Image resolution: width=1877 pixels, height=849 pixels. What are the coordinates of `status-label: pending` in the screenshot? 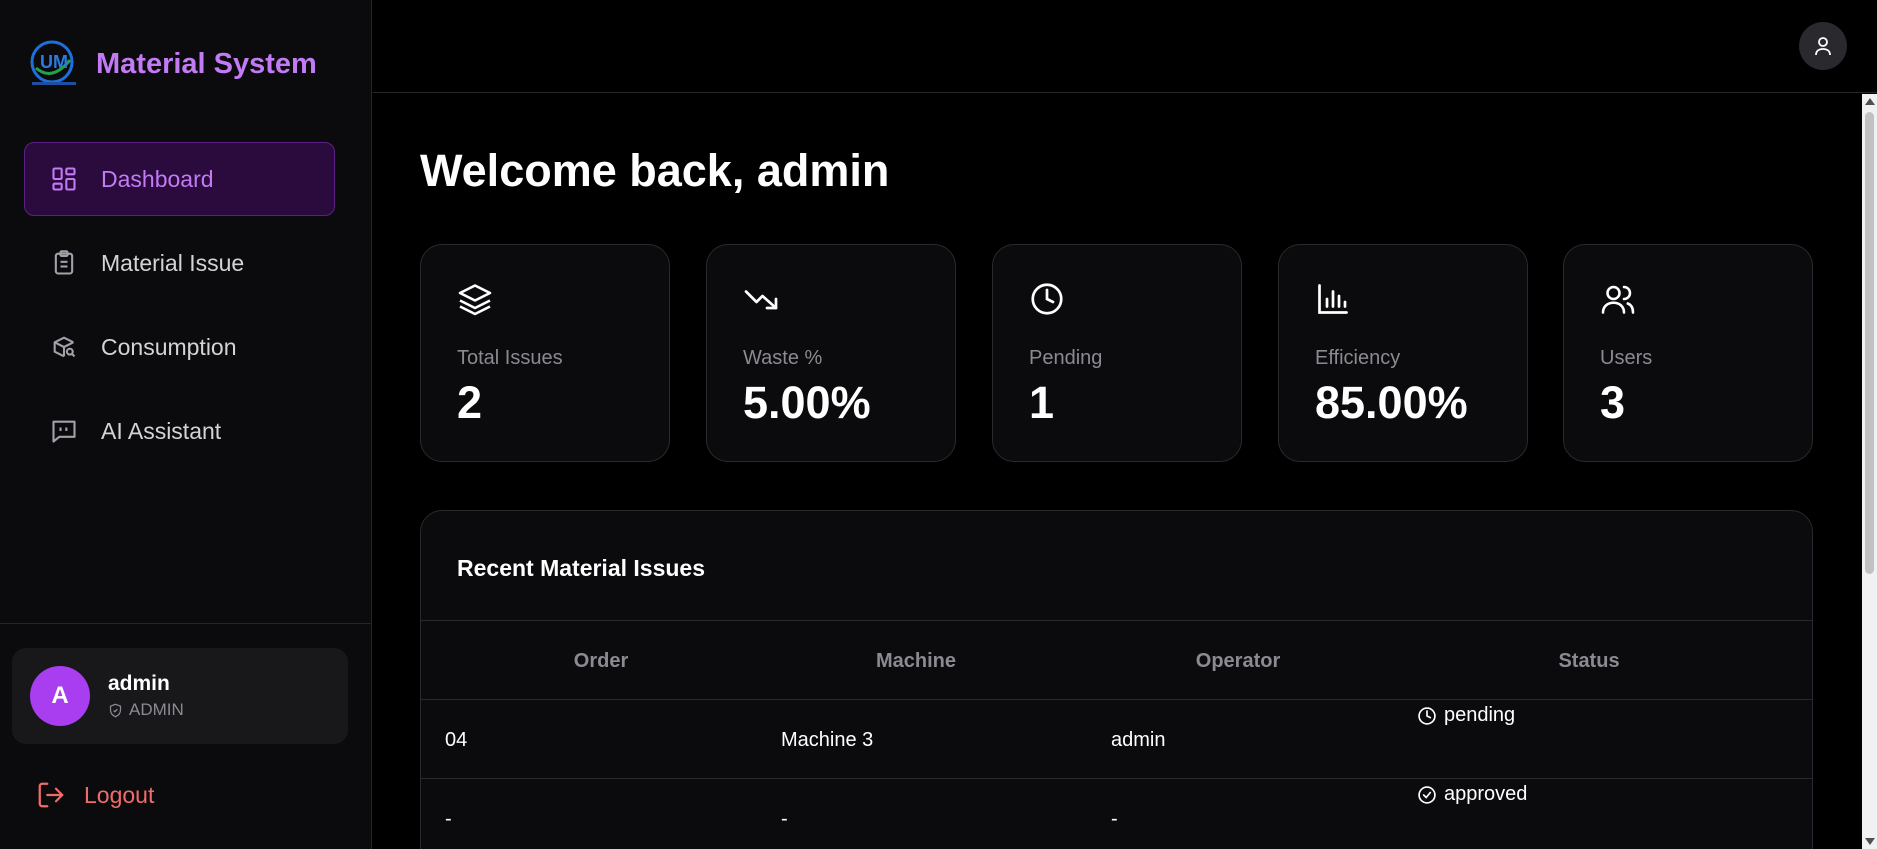 It's located at (1480, 715).